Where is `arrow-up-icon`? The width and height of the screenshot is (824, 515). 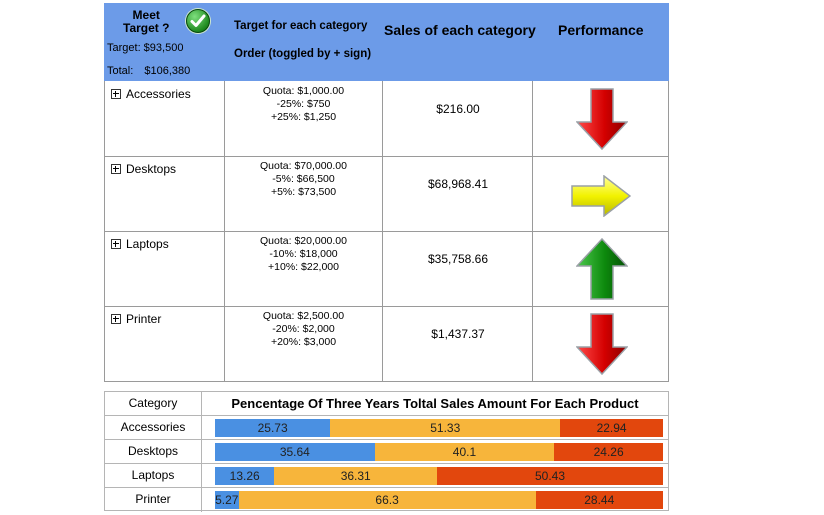
arrow-up-icon is located at coordinates (602, 269).